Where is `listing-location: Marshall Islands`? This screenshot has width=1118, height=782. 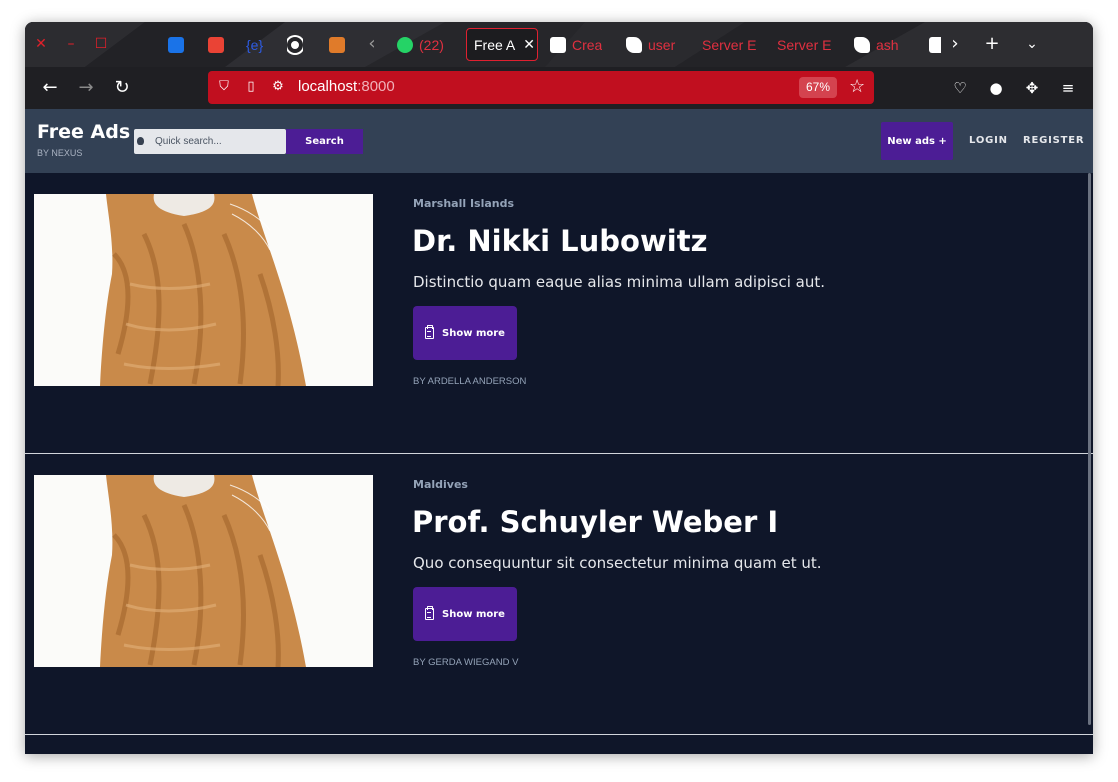 listing-location: Marshall Islands is located at coordinates (464, 203).